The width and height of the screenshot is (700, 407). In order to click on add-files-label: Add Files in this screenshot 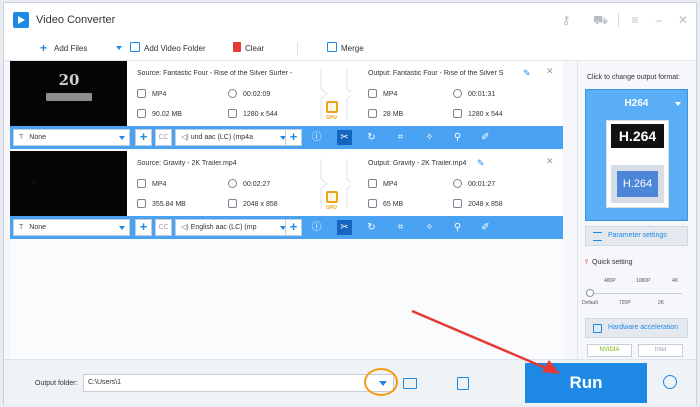, I will do `click(71, 48)`.